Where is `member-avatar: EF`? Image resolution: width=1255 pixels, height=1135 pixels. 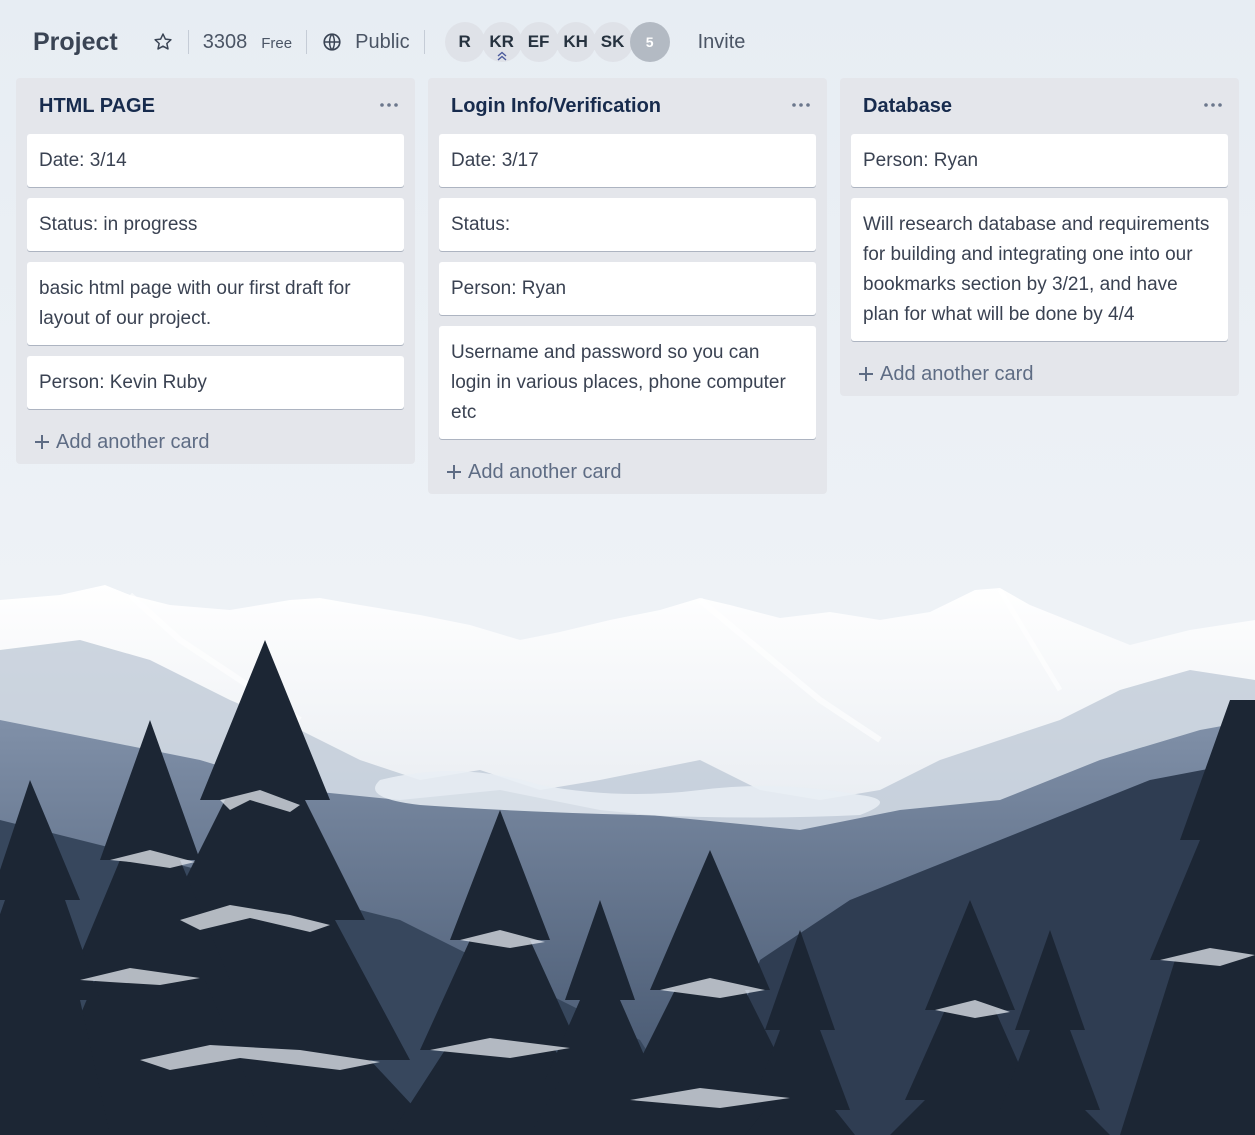
member-avatar: EF is located at coordinates (538, 42).